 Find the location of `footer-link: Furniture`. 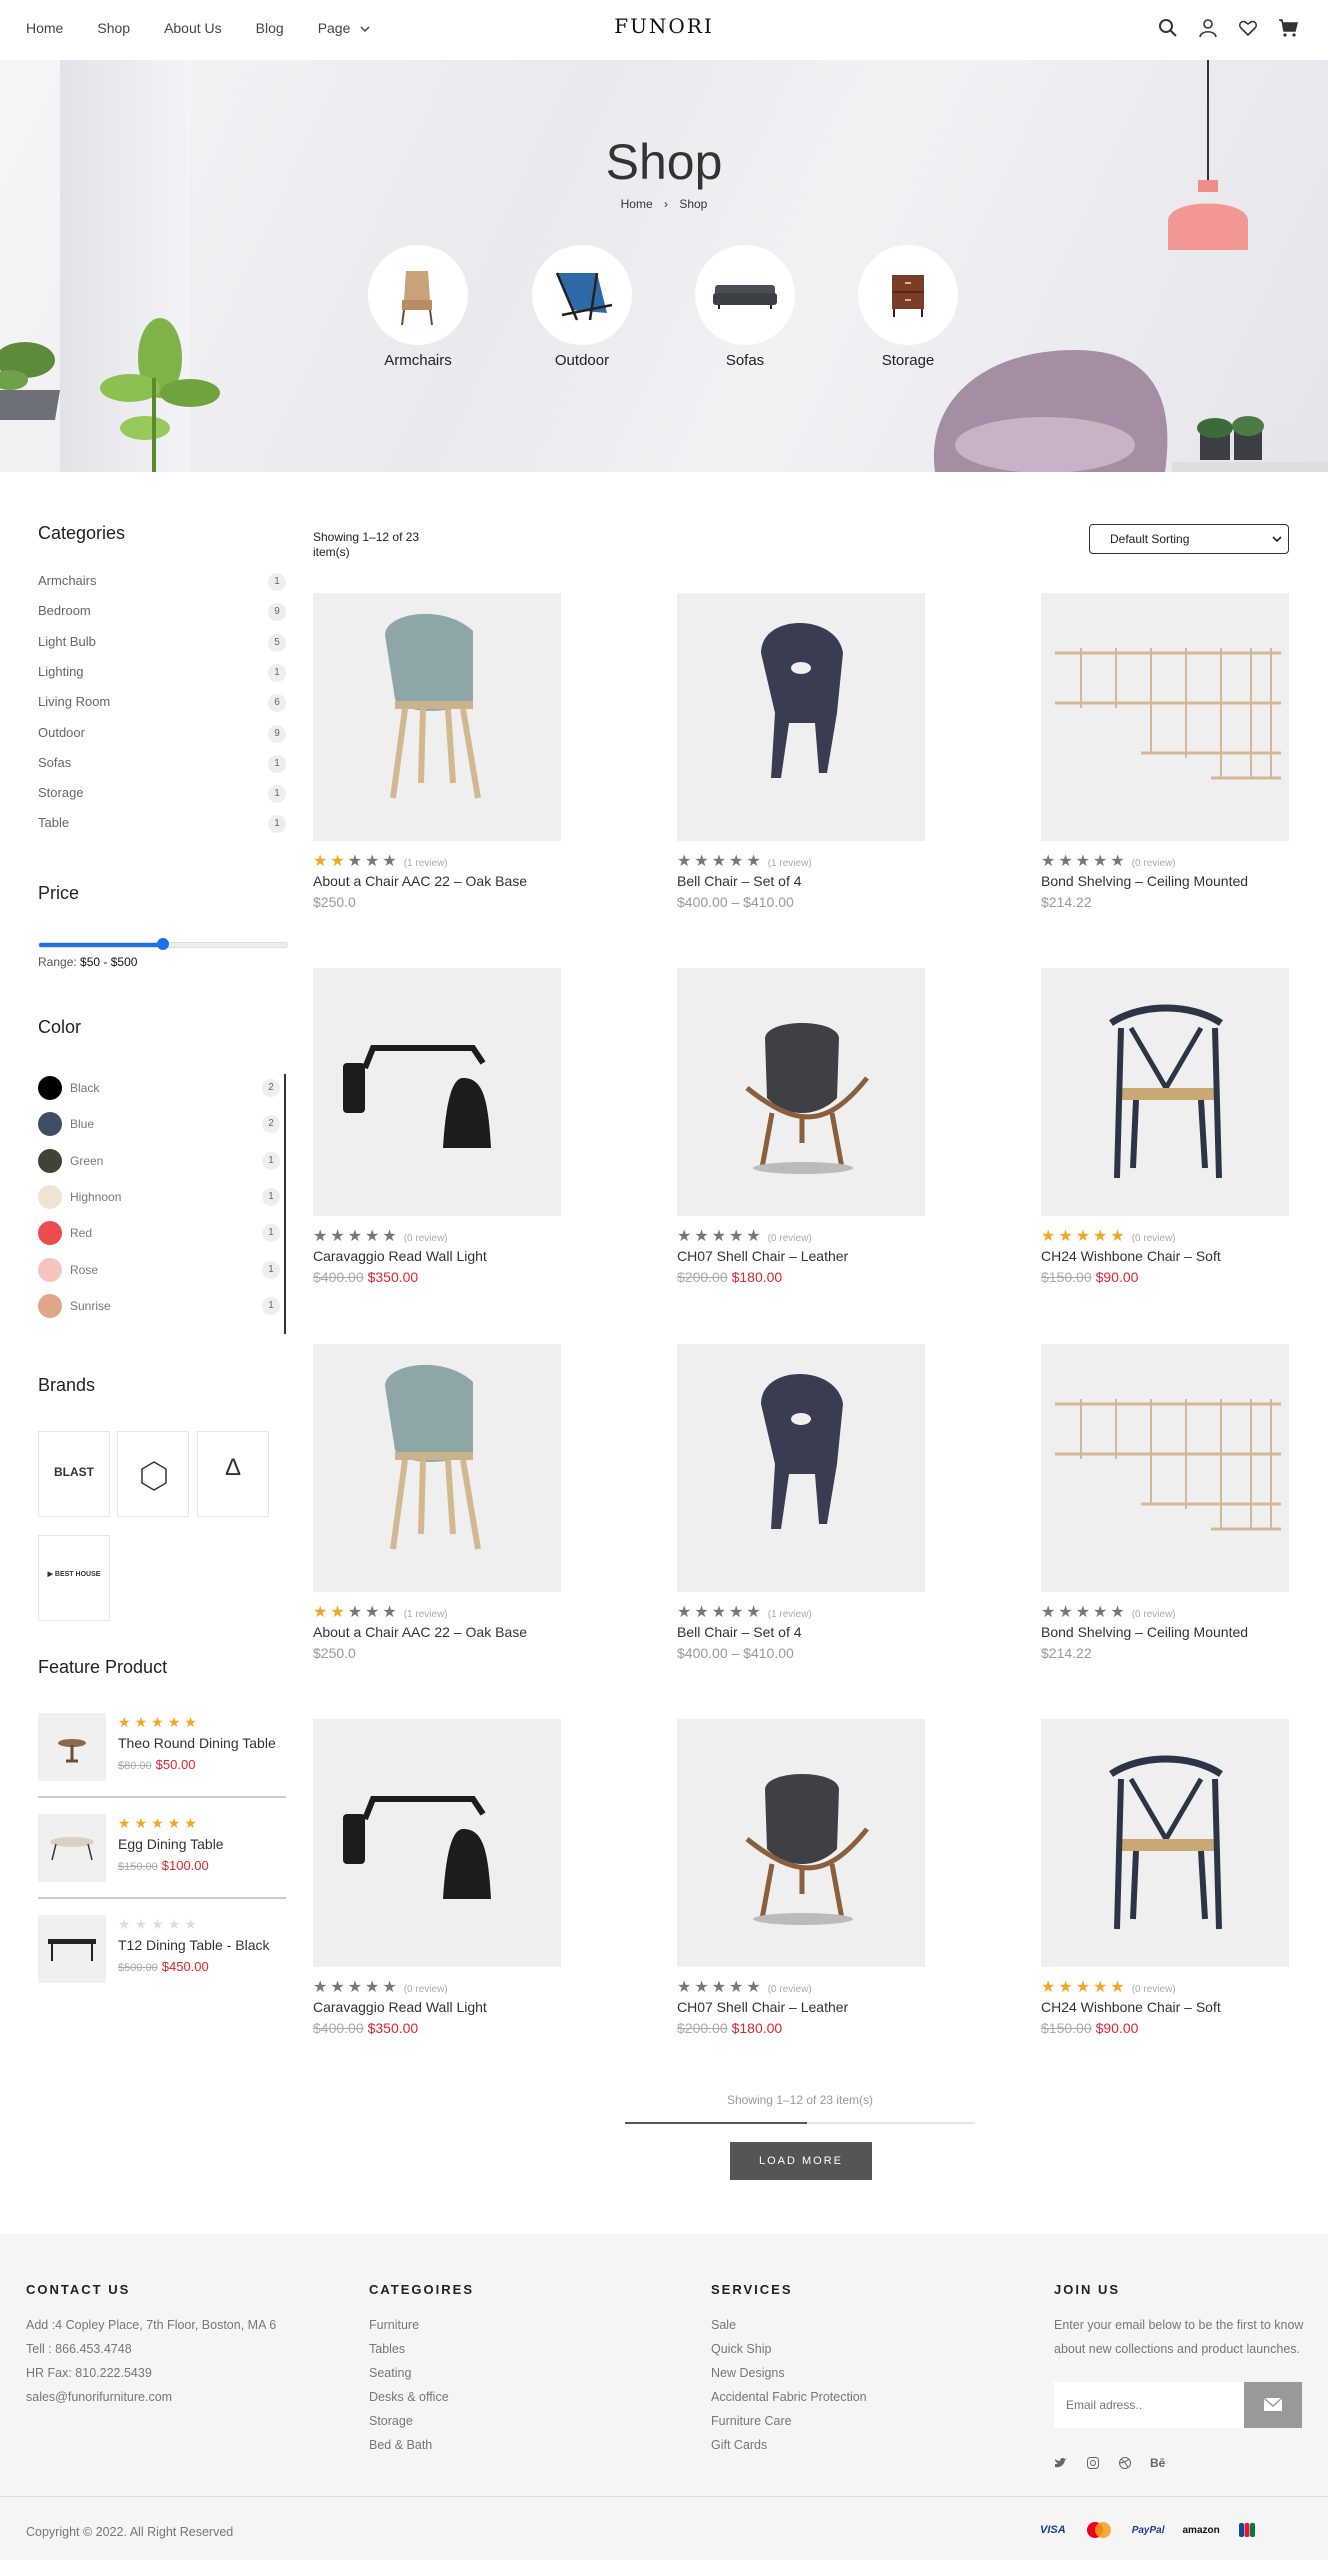

footer-link: Furniture is located at coordinates (394, 2325).